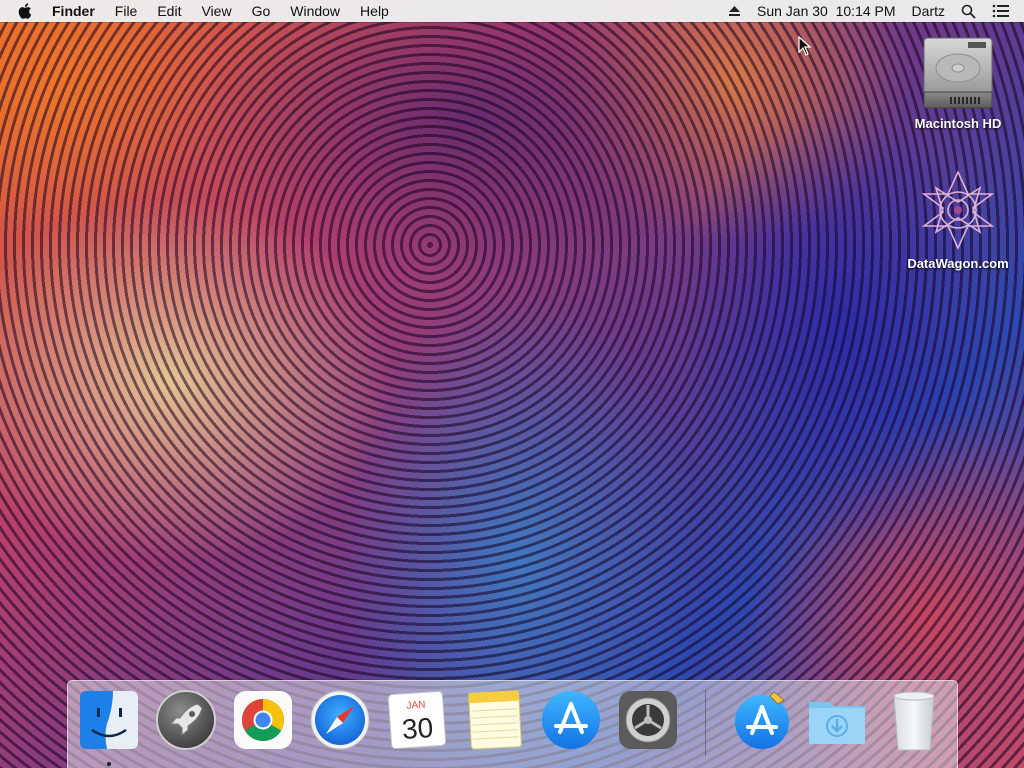  I want to click on dock-separator, so click(705, 723).